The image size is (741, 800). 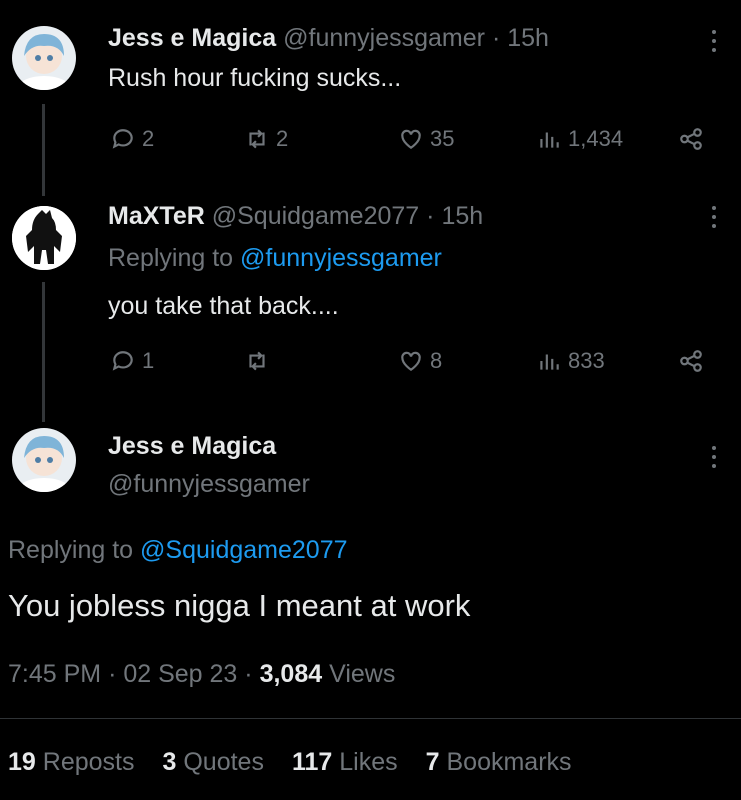 I want to click on like-button: 8, so click(x=420, y=361).